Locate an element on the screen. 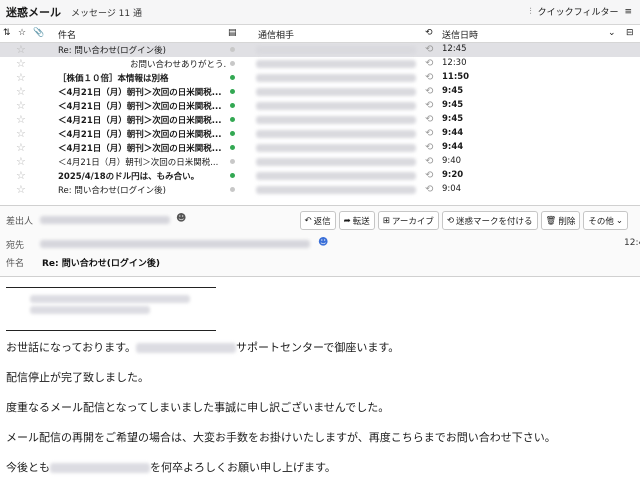 The image size is (640, 483). to-value is located at coordinates (175, 244).